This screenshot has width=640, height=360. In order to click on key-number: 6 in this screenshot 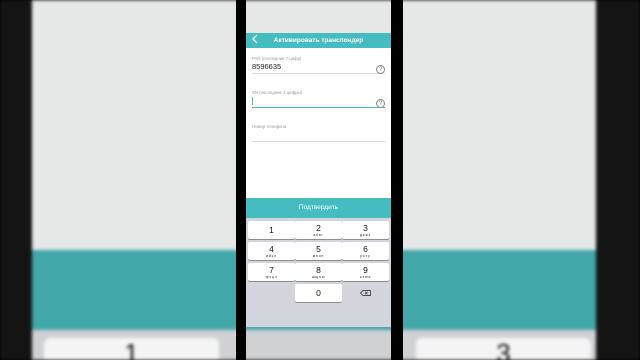, I will do `click(365, 249)`.